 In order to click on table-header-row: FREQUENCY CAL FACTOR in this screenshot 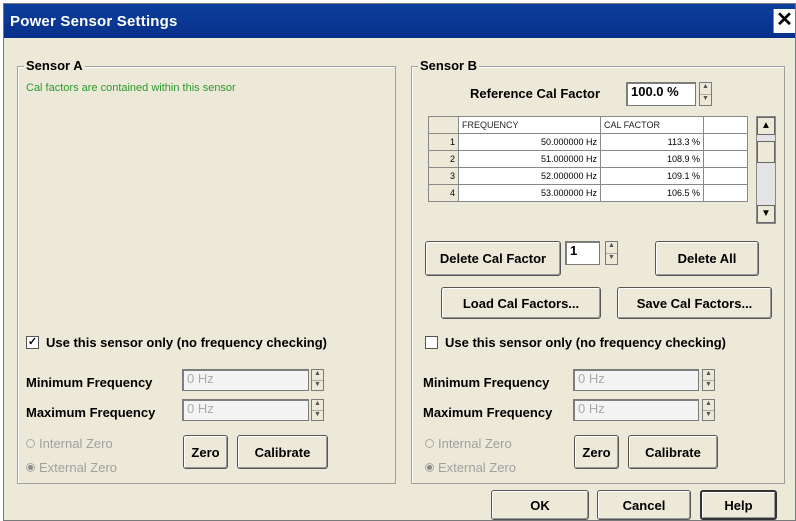, I will do `click(588, 125)`.